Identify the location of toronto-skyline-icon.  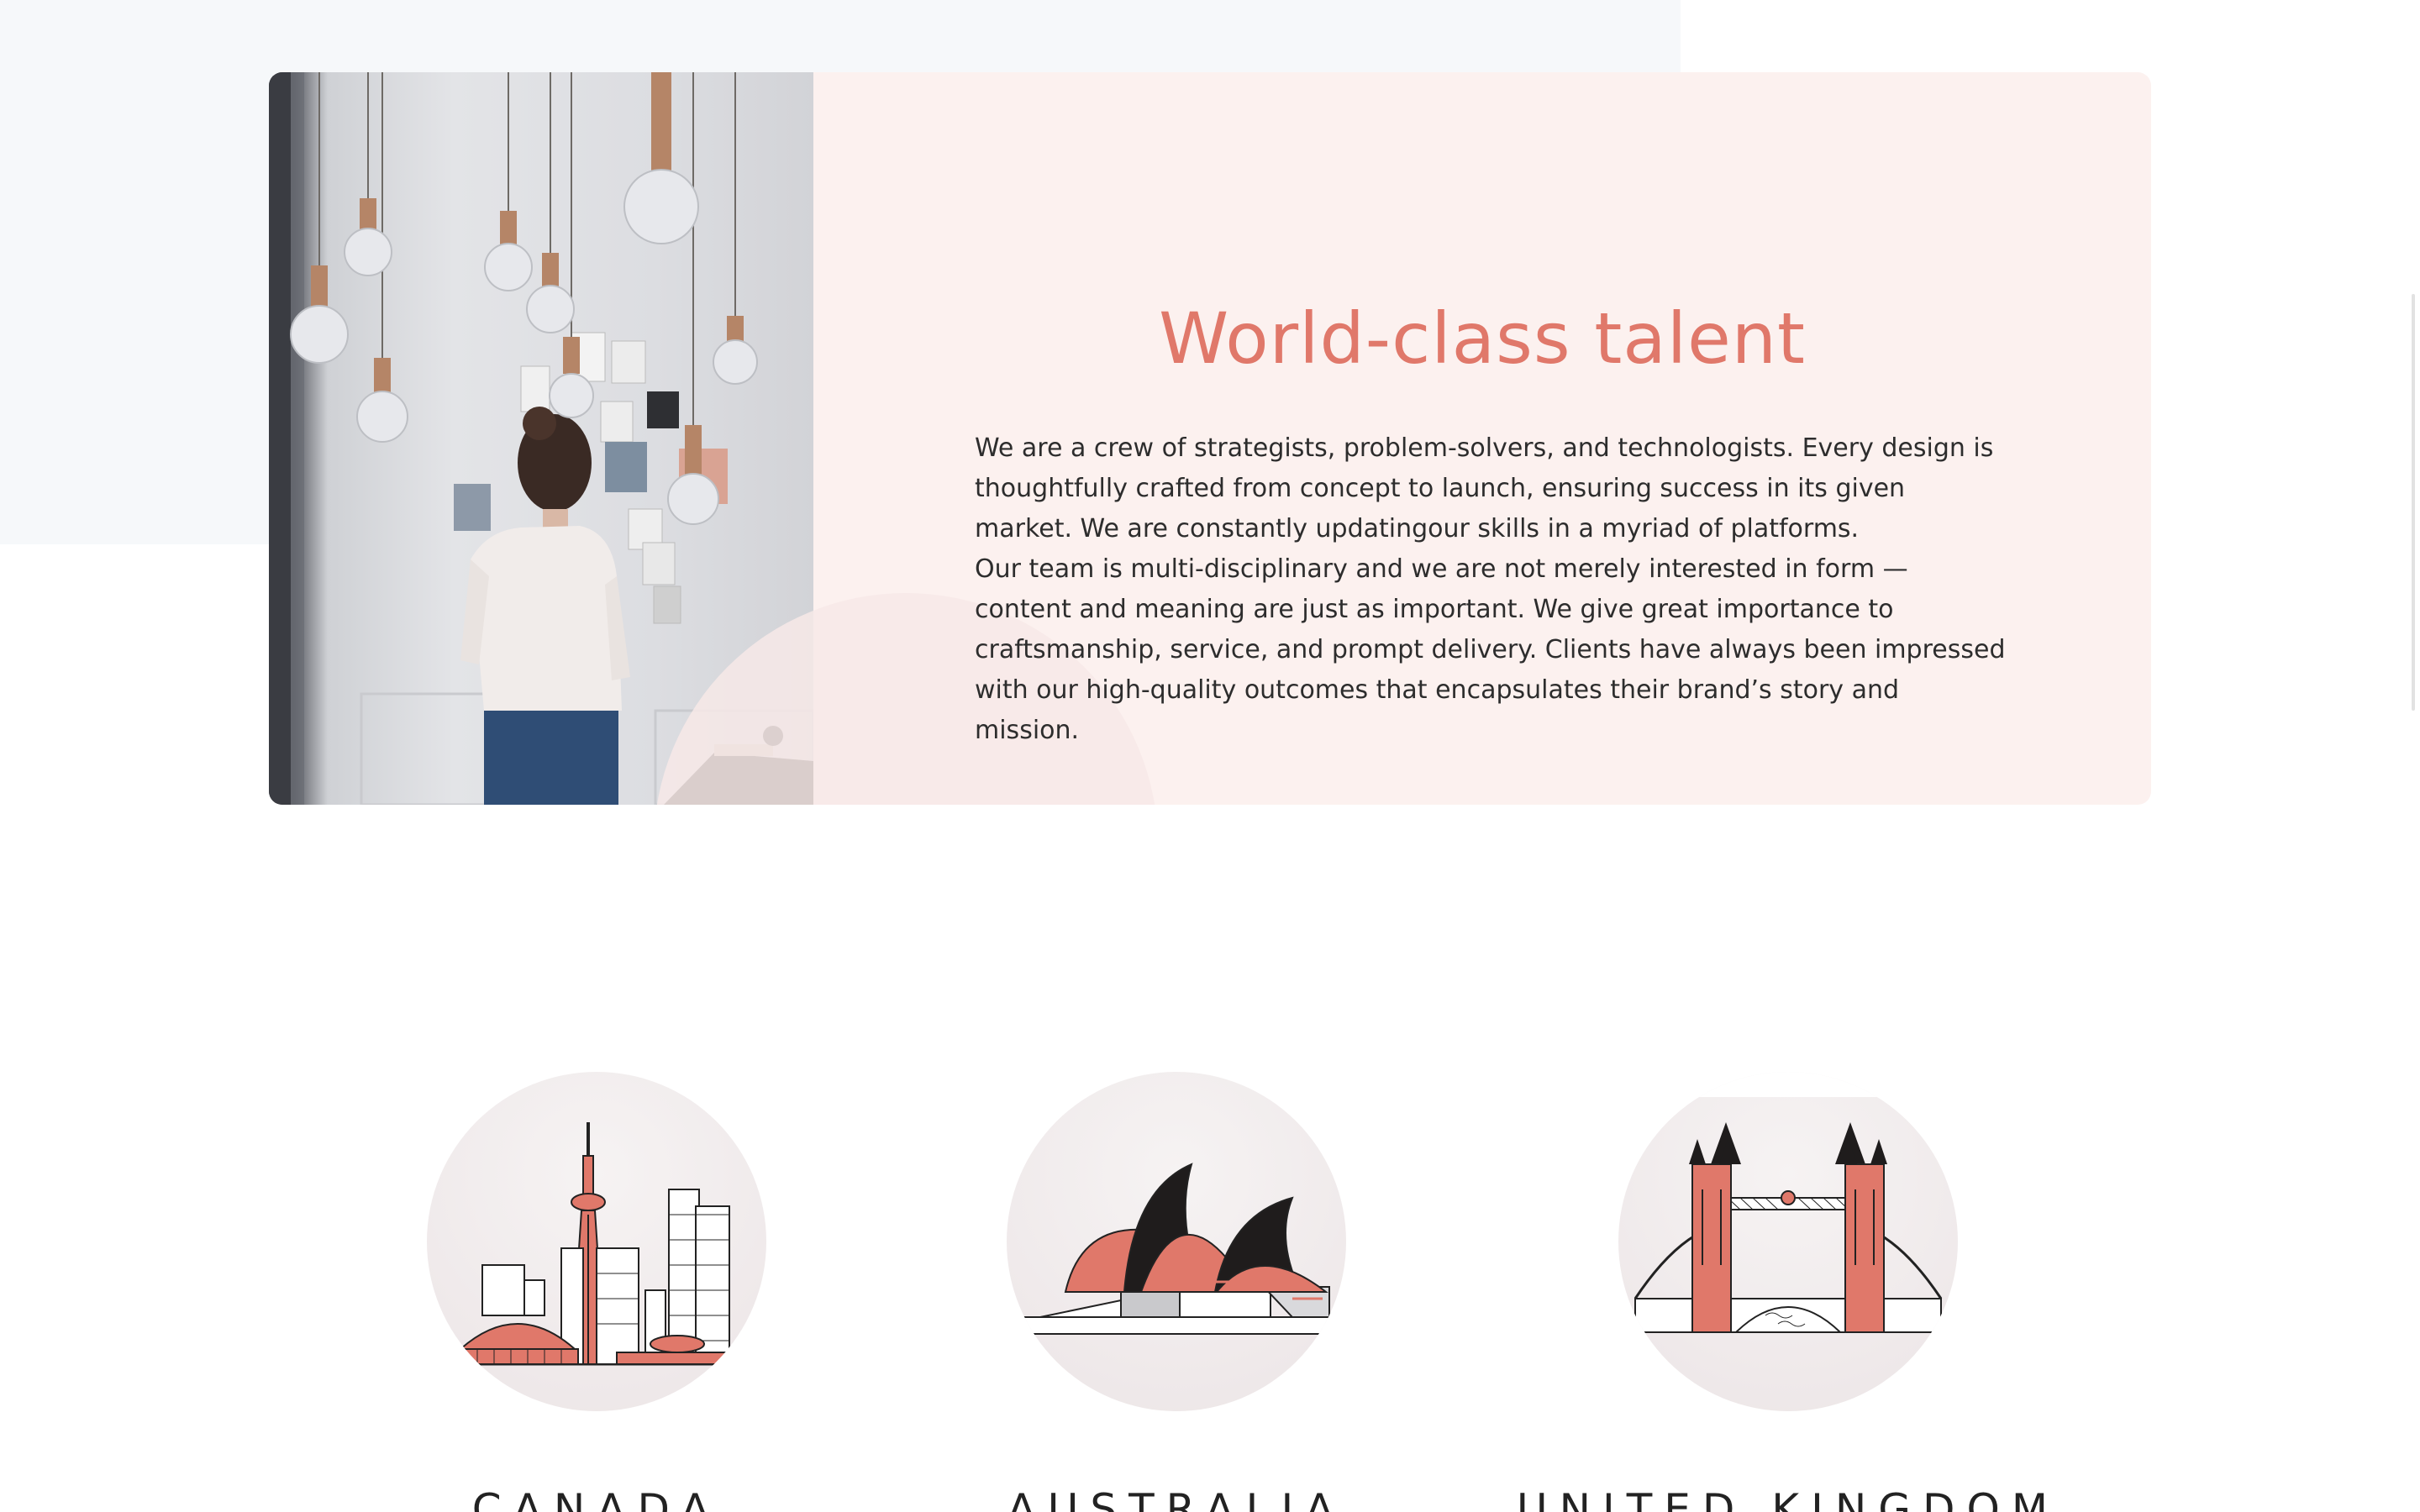
(597, 1241).